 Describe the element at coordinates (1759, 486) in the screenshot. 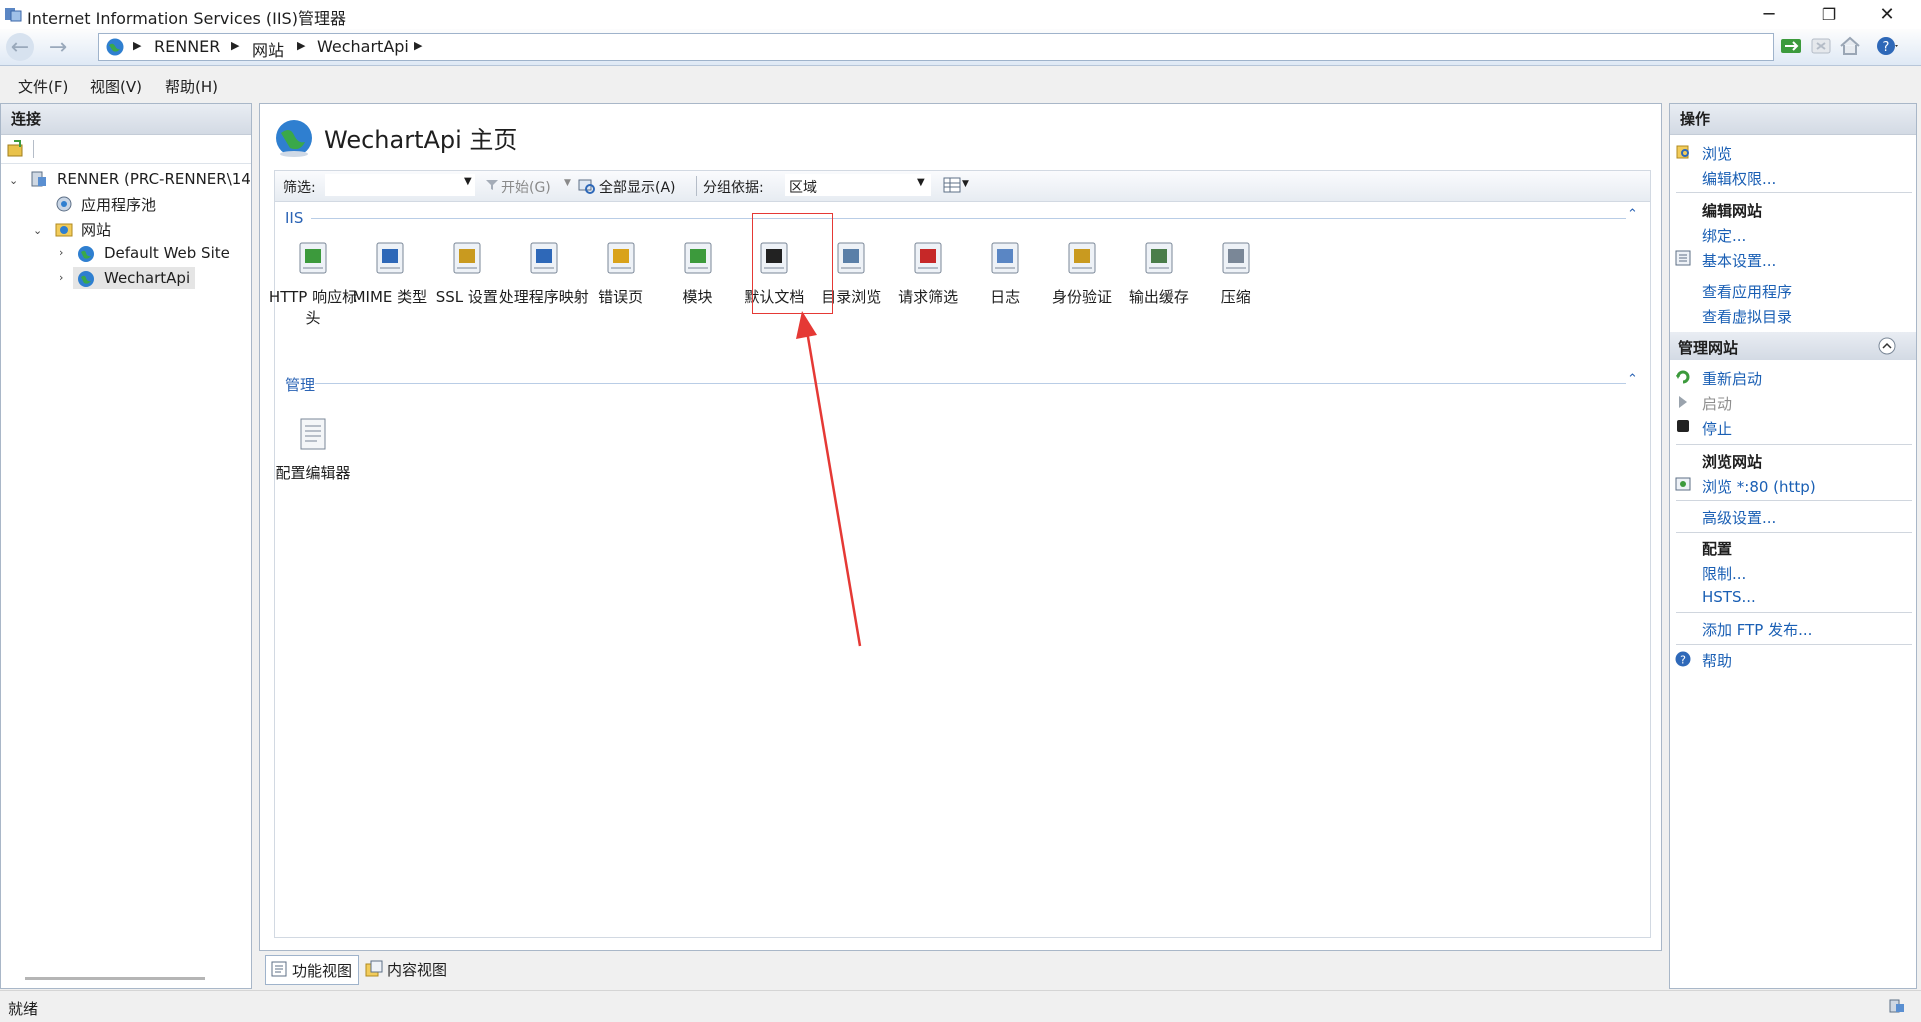

I see `action-browse-port-80: 浏览 *:80 (http)` at that location.